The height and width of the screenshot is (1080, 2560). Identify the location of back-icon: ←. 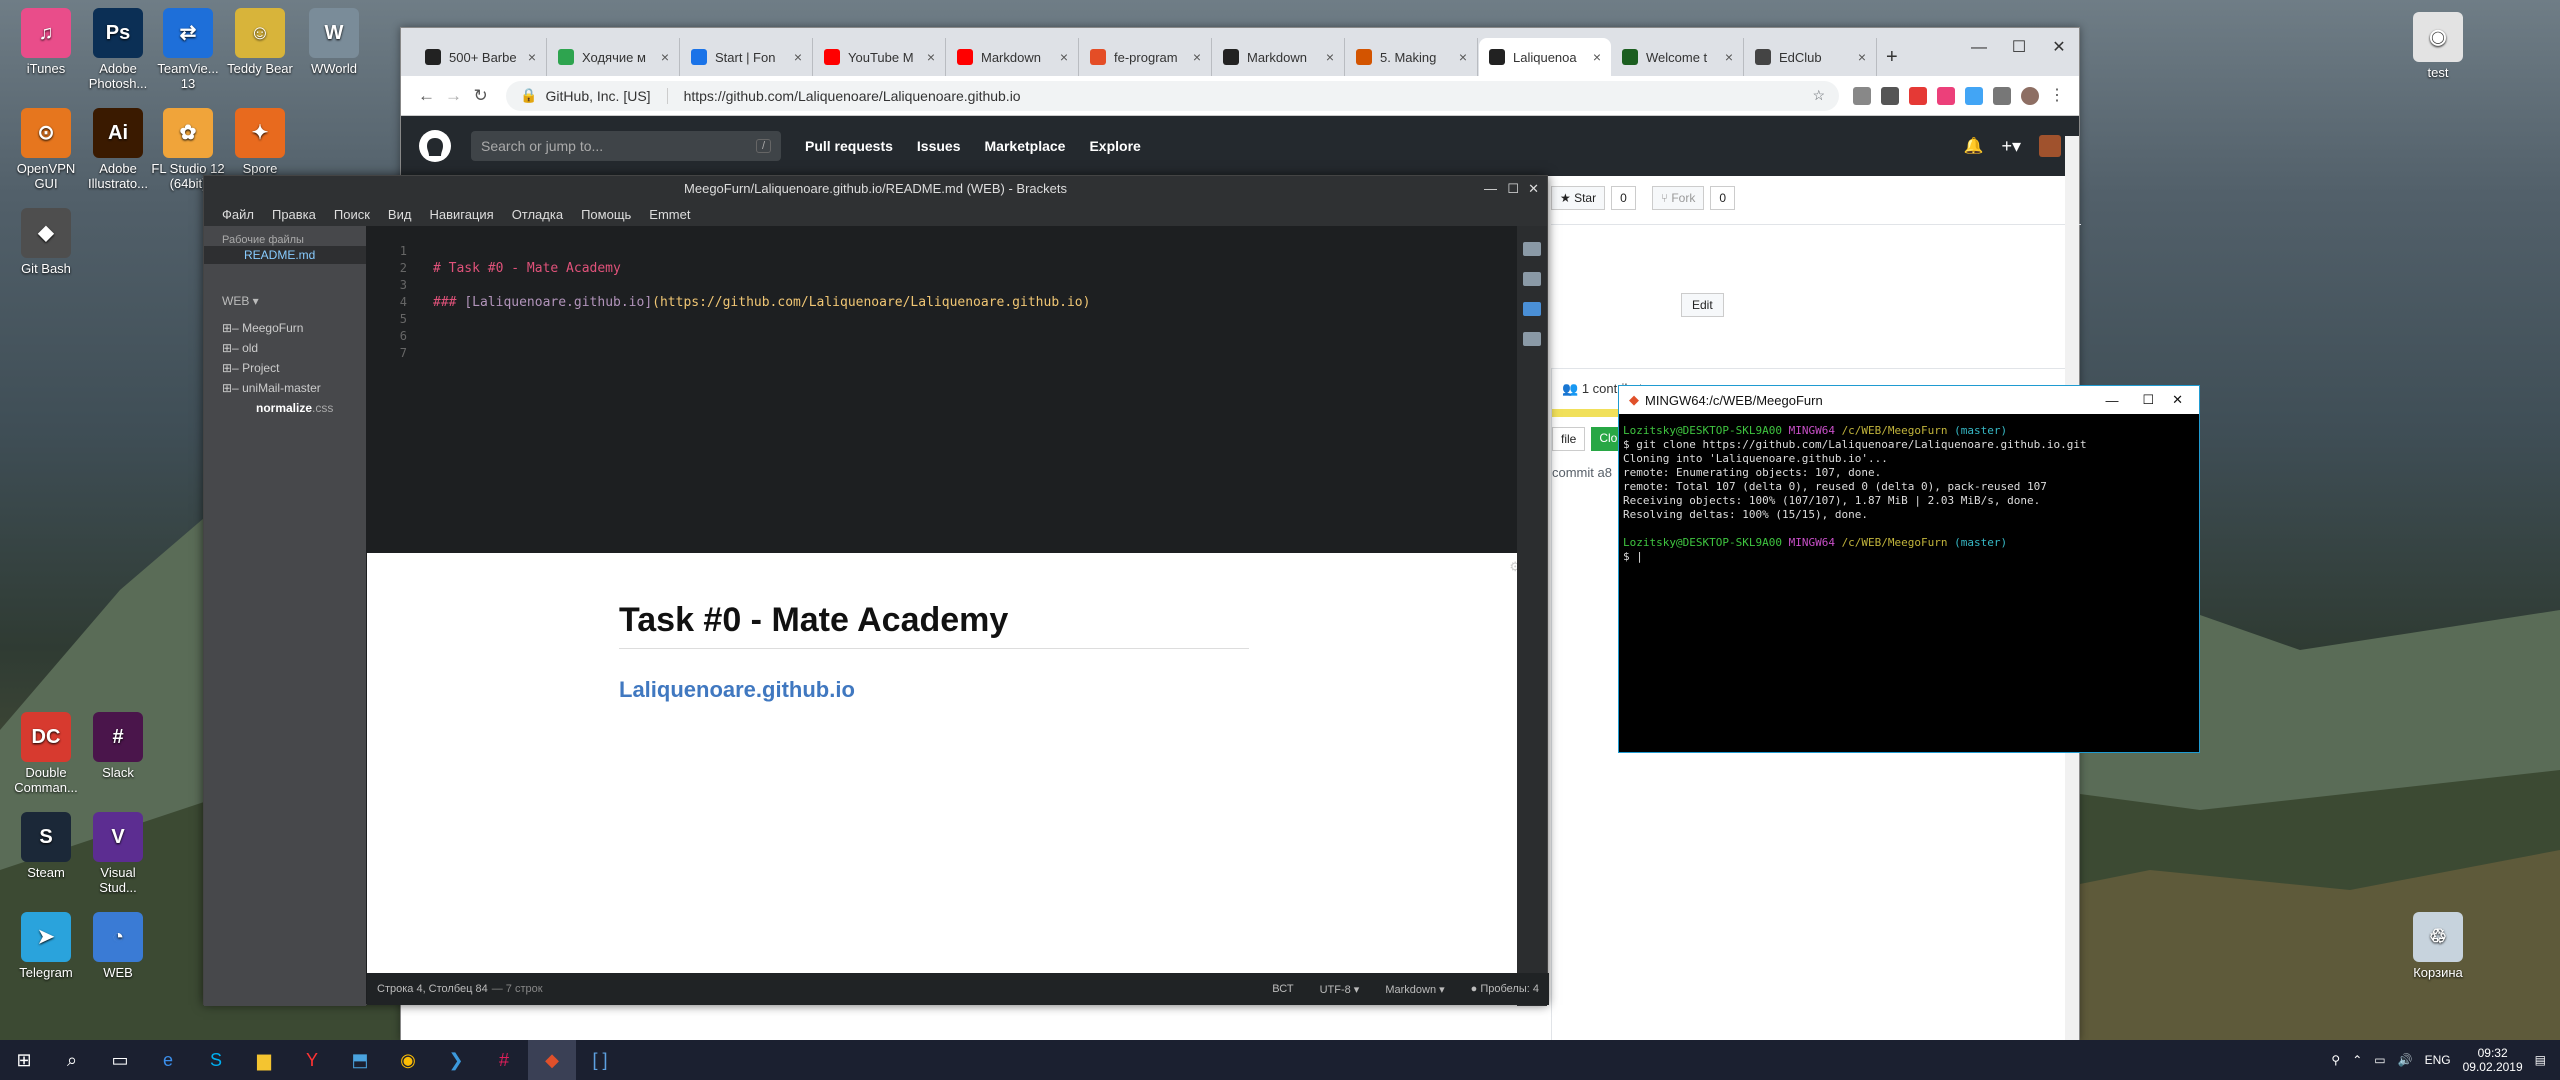
(426, 96).